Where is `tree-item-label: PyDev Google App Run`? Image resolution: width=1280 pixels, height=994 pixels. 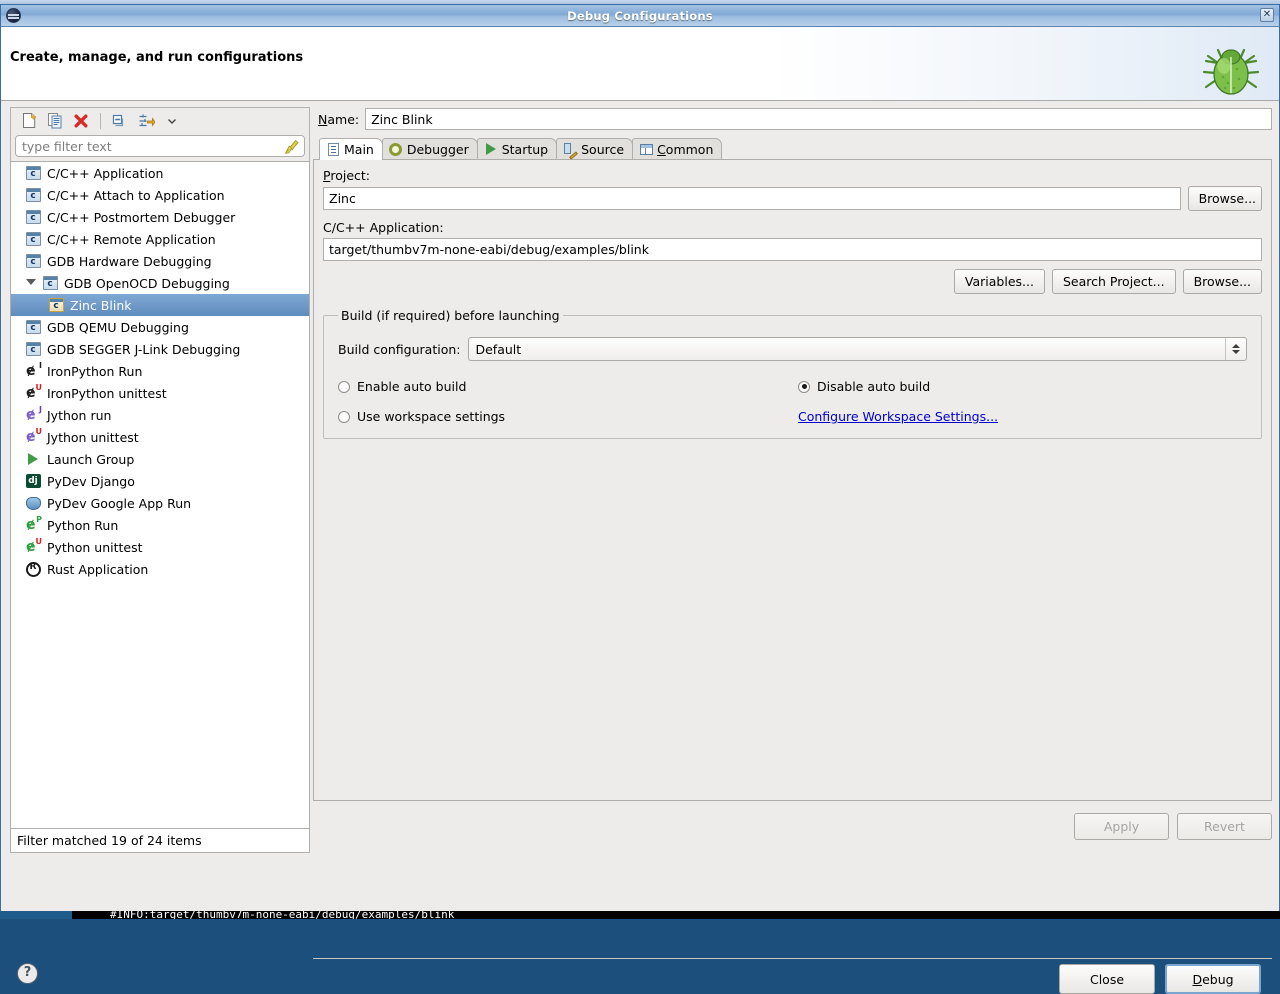 tree-item-label: PyDev Google App Run is located at coordinates (119, 503).